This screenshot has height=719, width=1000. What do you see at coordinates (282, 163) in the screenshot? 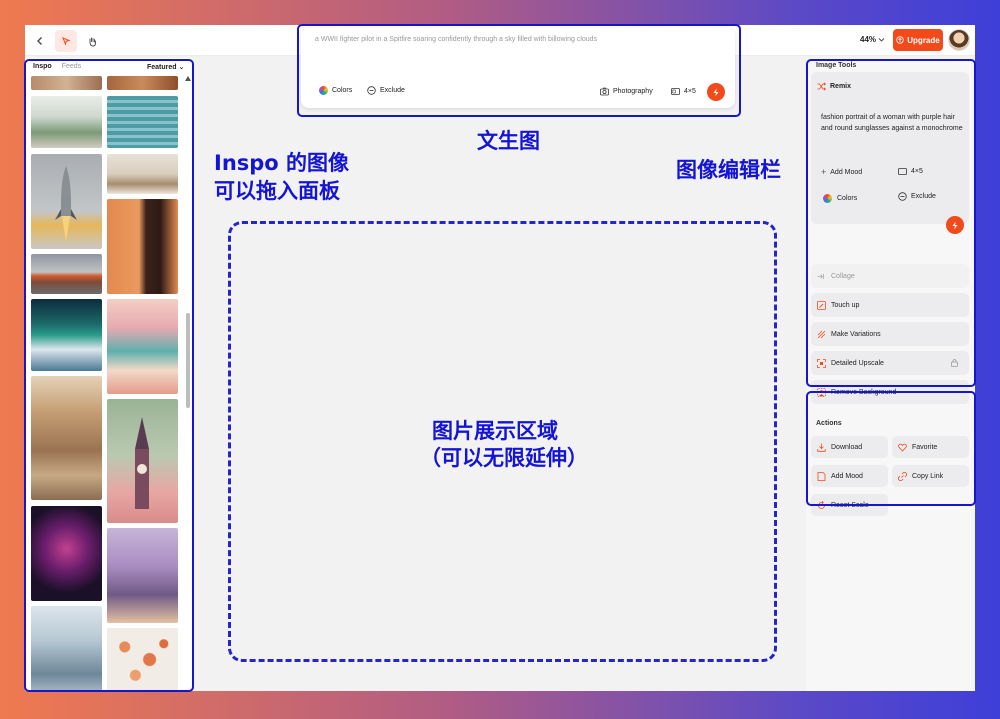
I see `inspo-annotation-line1: Inspo 的图像` at bounding box center [282, 163].